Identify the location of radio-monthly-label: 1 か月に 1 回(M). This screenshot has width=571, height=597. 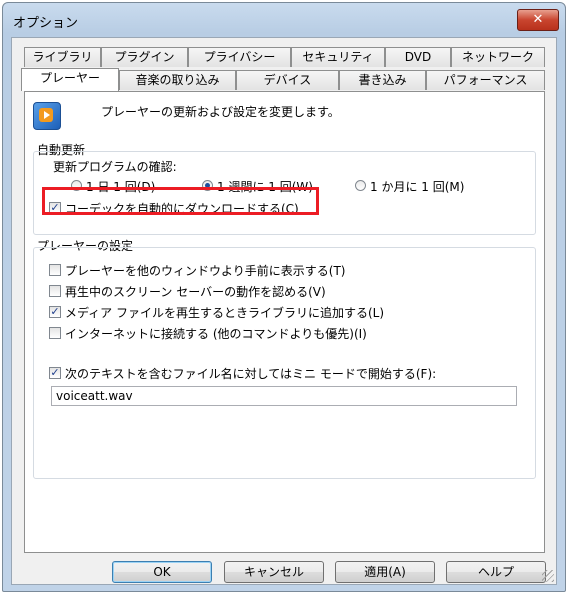
(417, 186).